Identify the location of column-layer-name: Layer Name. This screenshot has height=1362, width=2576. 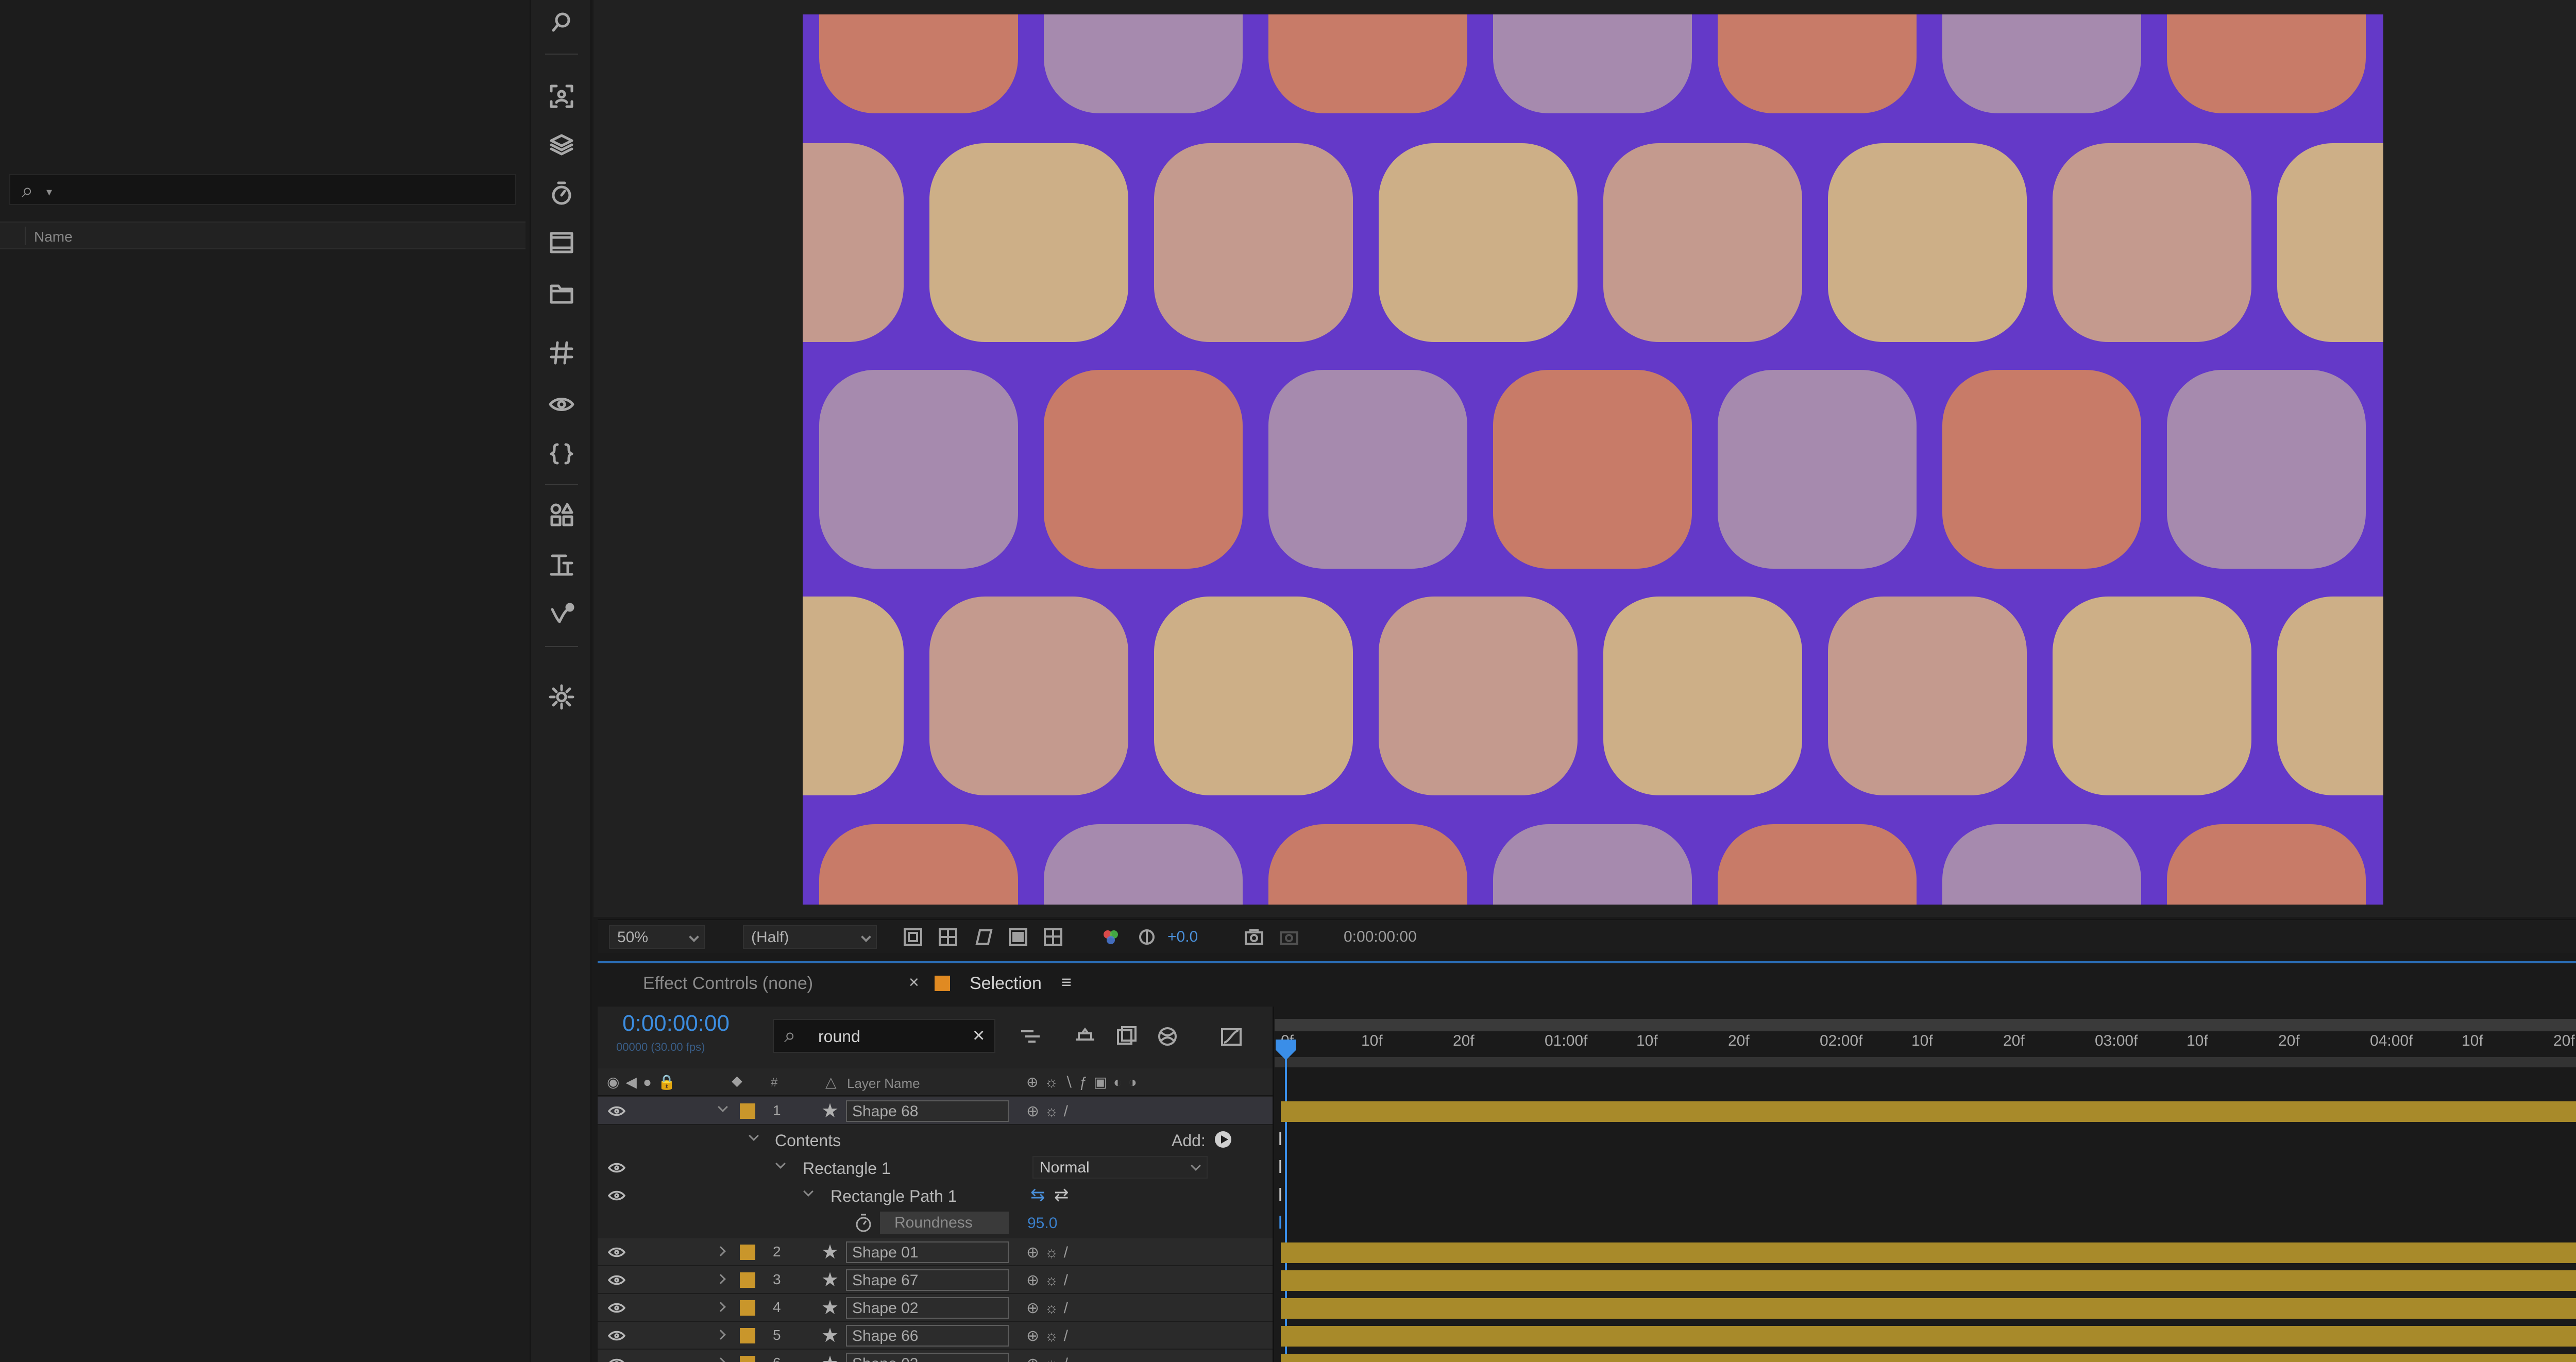
(883, 1084).